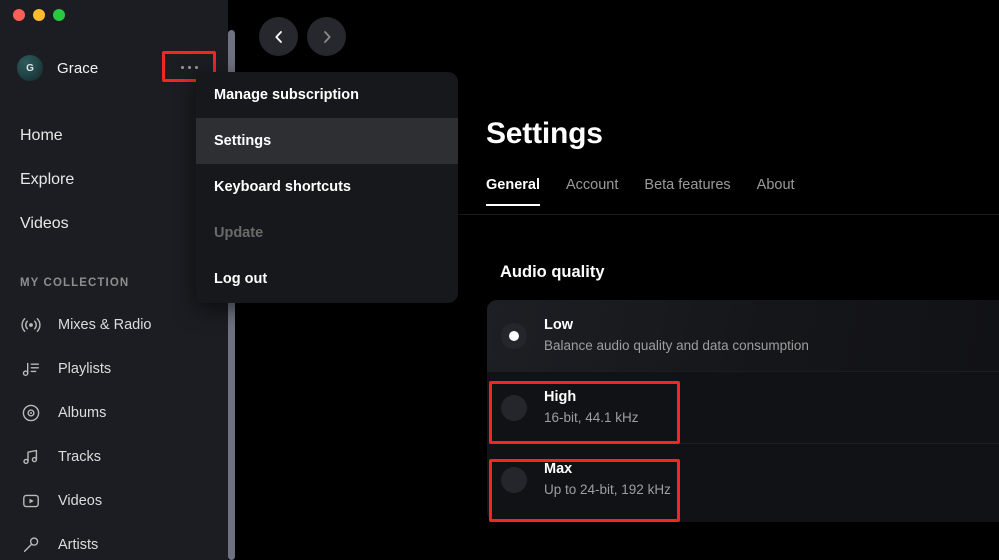  I want to click on forward-button, so click(326, 36).